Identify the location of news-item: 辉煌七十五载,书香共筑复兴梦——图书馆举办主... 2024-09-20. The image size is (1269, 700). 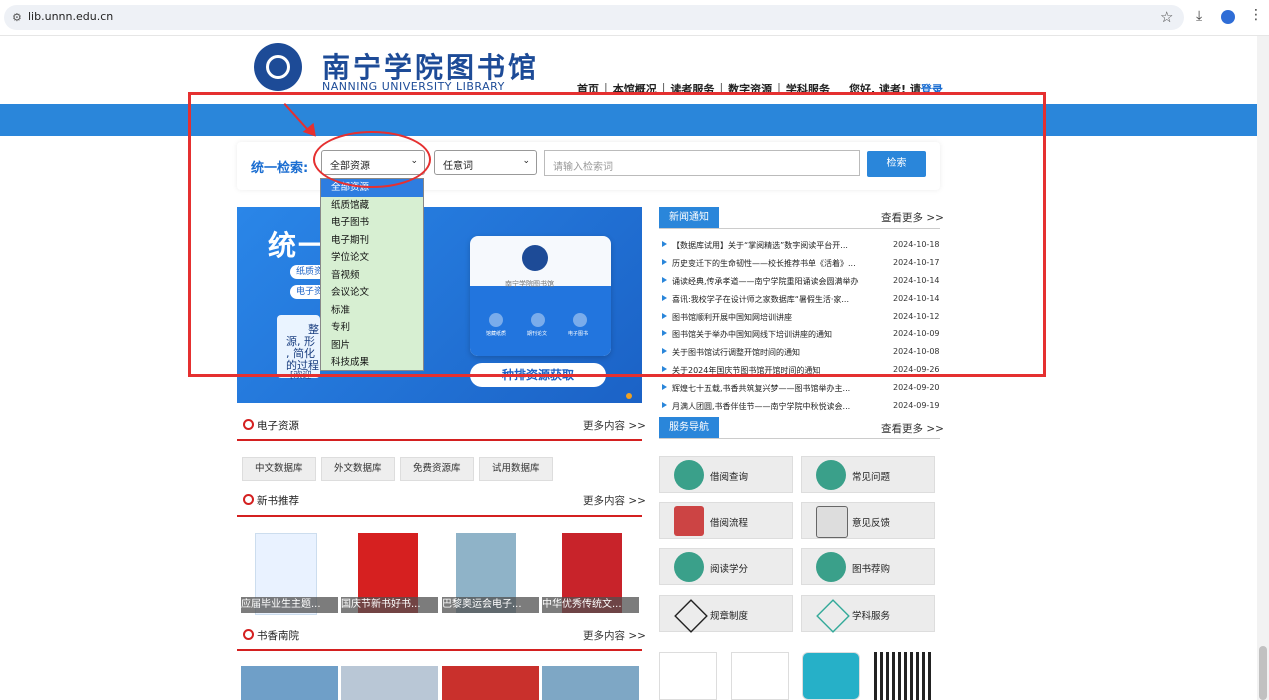
(802, 389).